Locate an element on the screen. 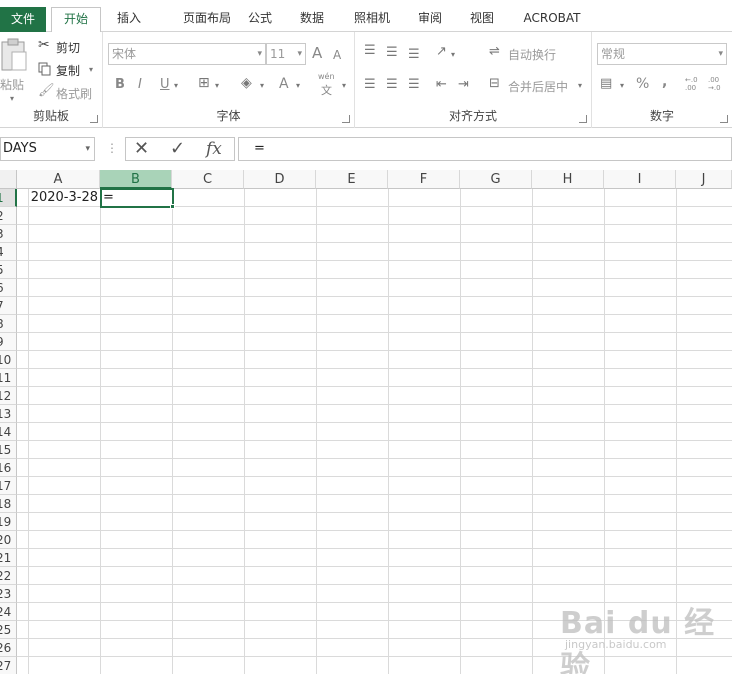 This screenshot has height=674, width=732. row-header-6: 6 is located at coordinates (8, 288).